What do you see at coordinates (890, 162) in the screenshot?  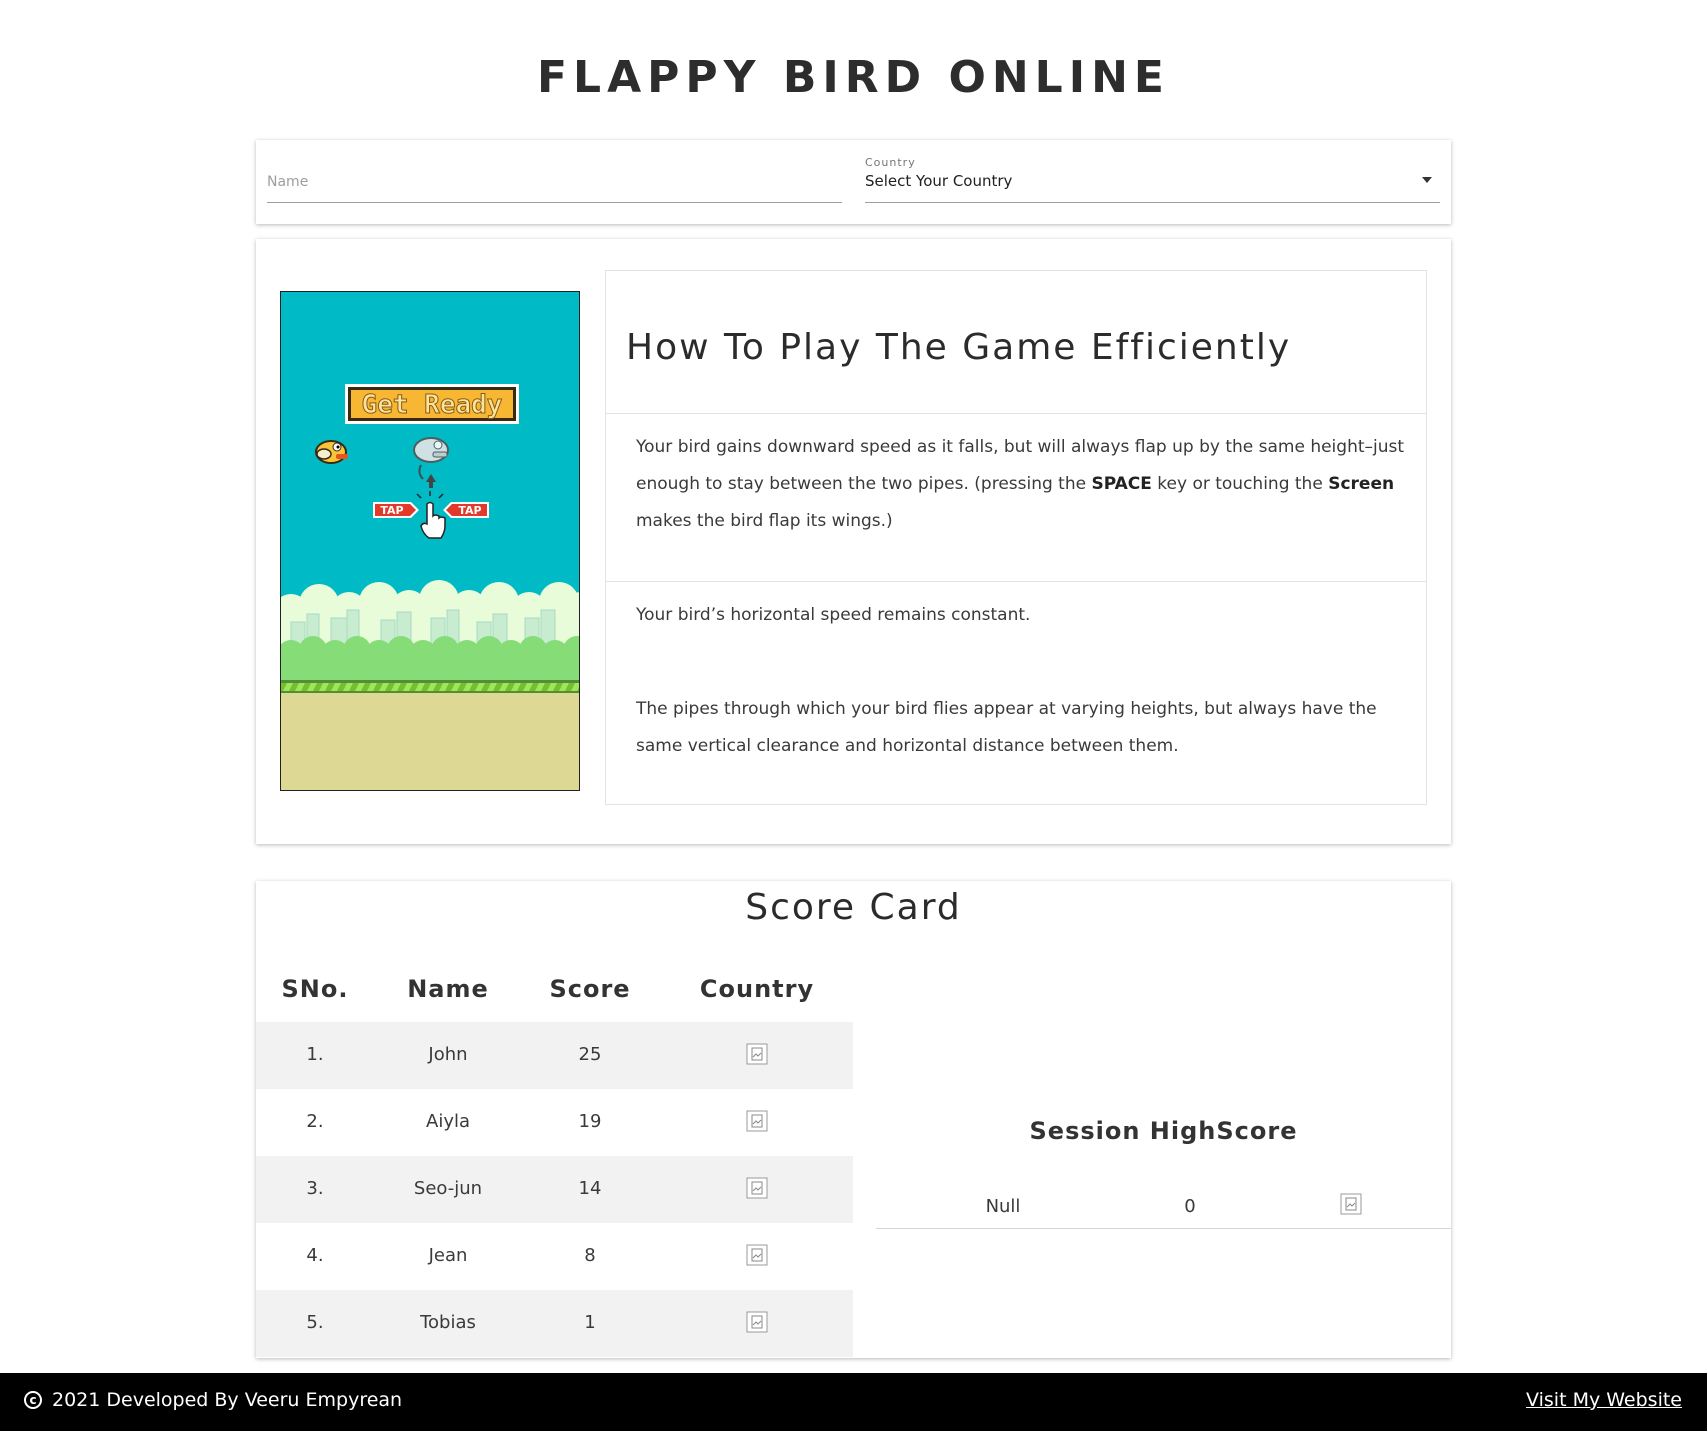 I see `country-label: Country` at bounding box center [890, 162].